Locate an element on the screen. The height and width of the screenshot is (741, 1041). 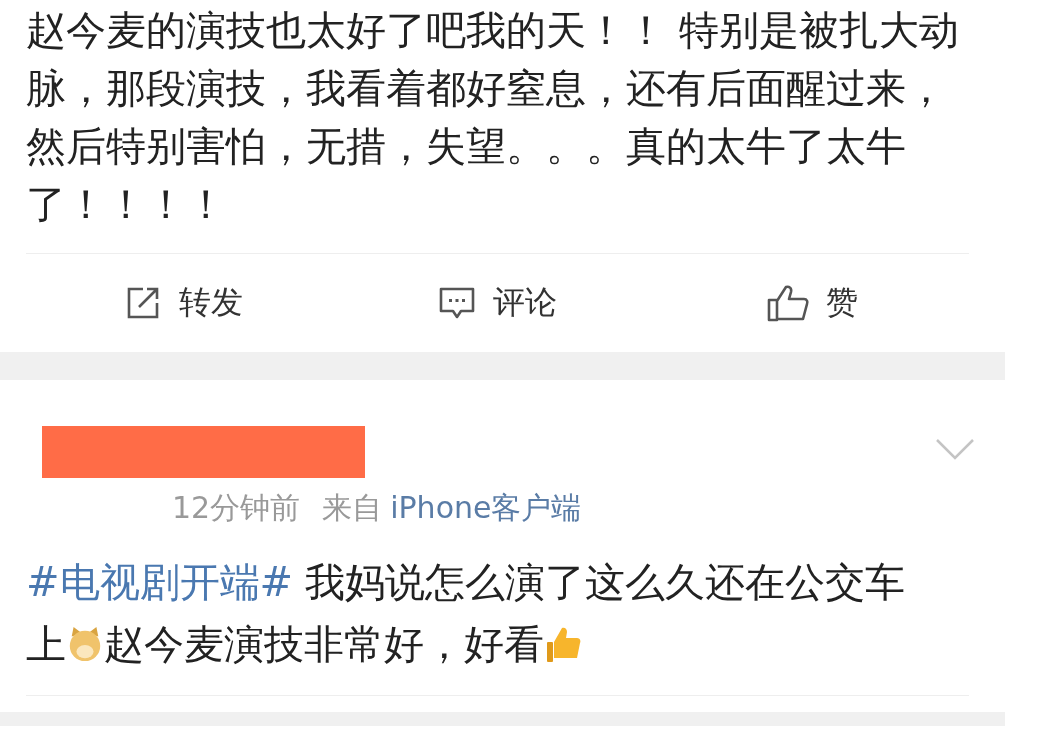
thumbs-up-icon is located at coordinates (787, 303).